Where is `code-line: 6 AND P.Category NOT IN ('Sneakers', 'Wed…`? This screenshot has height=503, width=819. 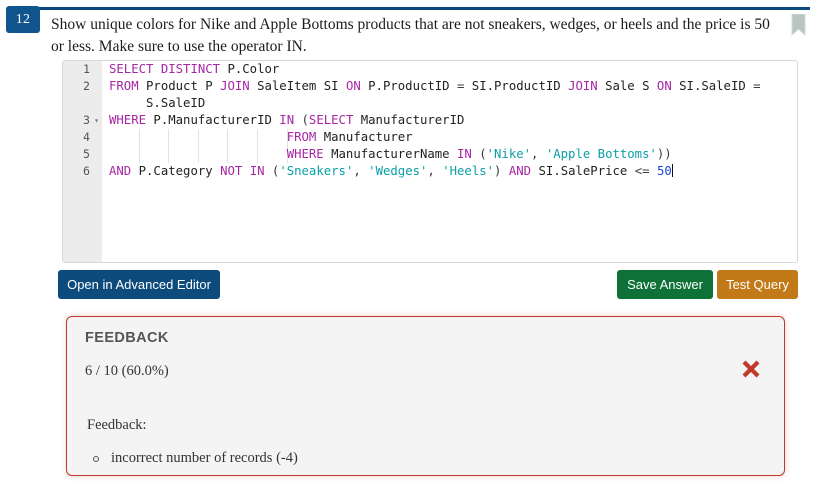 code-line: 6 AND P.Category NOT IN ('Sneakers', 'Wed… is located at coordinates (430, 171).